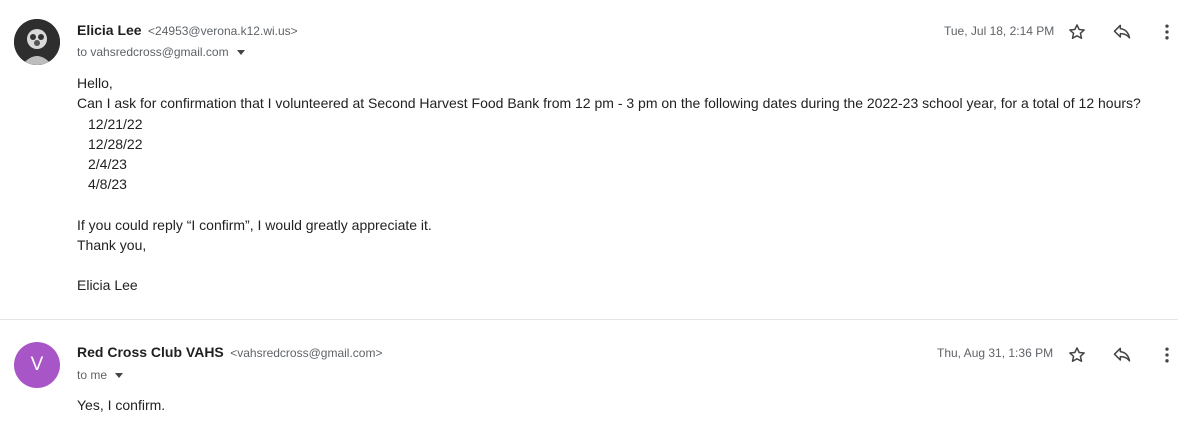 The width and height of the screenshot is (1195, 433). Describe the element at coordinates (109, 30) in the screenshot. I see `sender-name: Elicia Lee` at that location.